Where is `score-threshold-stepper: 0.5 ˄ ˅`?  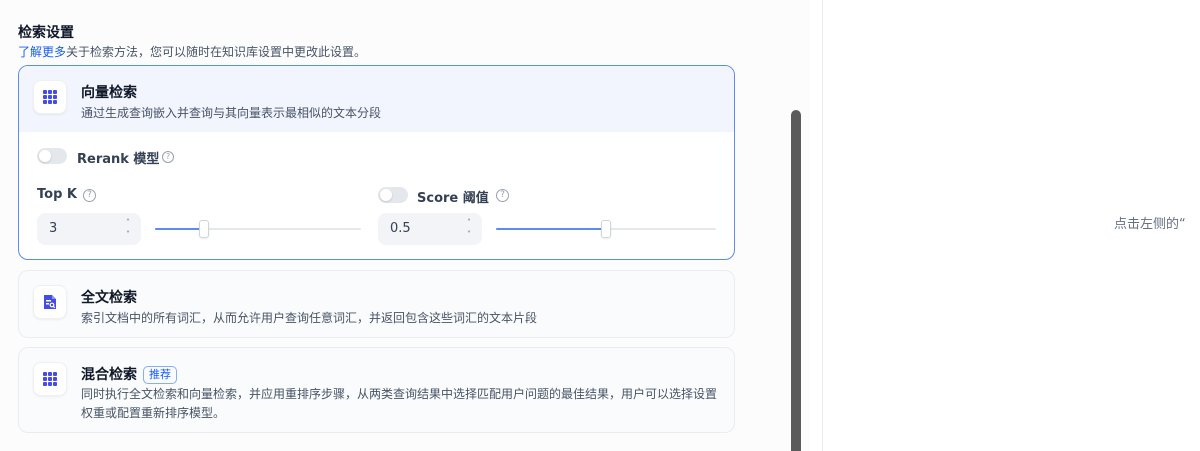
score-threshold-stepper: 0.5 ˄ ˅ is located at coordinates (430, 229).